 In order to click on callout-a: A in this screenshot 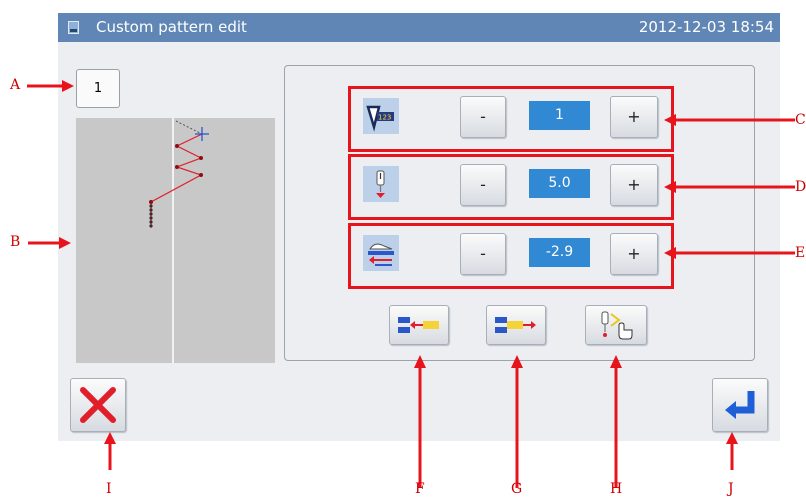, I will do `click(15, 85)`.